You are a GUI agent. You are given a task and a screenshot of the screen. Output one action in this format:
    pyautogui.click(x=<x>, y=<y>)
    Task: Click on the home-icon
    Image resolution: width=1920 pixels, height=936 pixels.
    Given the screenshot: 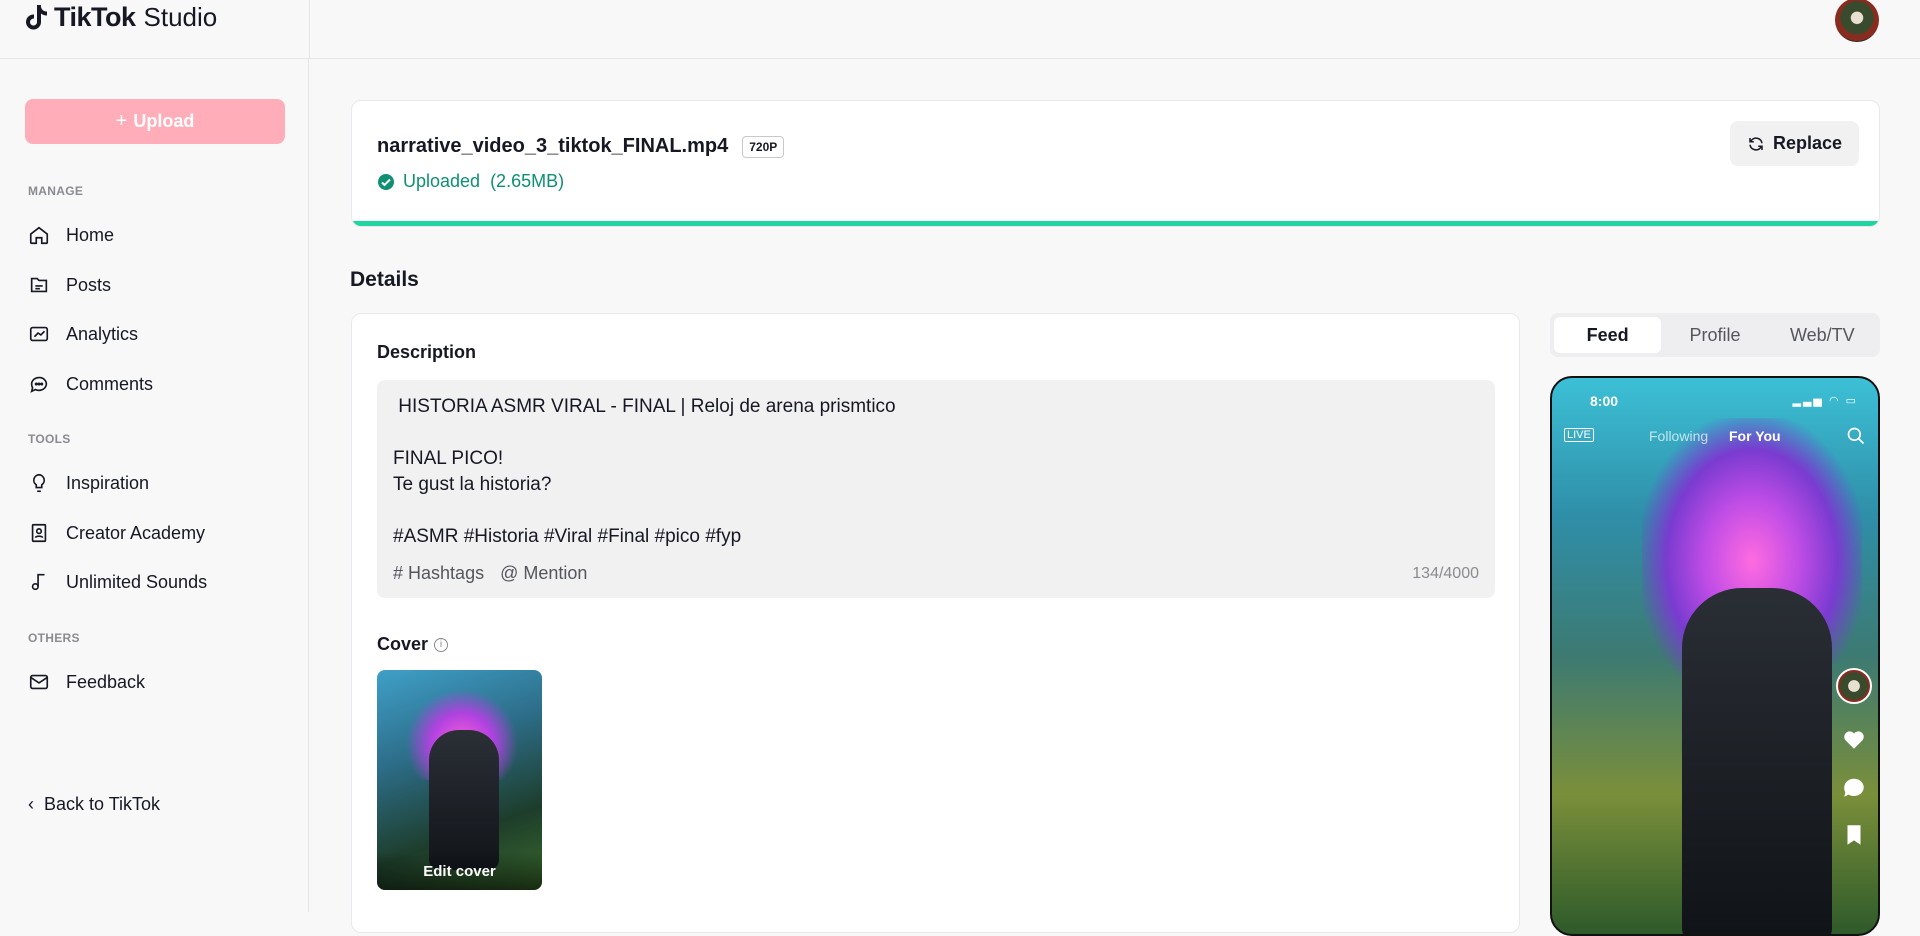 What is the action you would take?
    pyautogui.click(x=39, y=235)
    